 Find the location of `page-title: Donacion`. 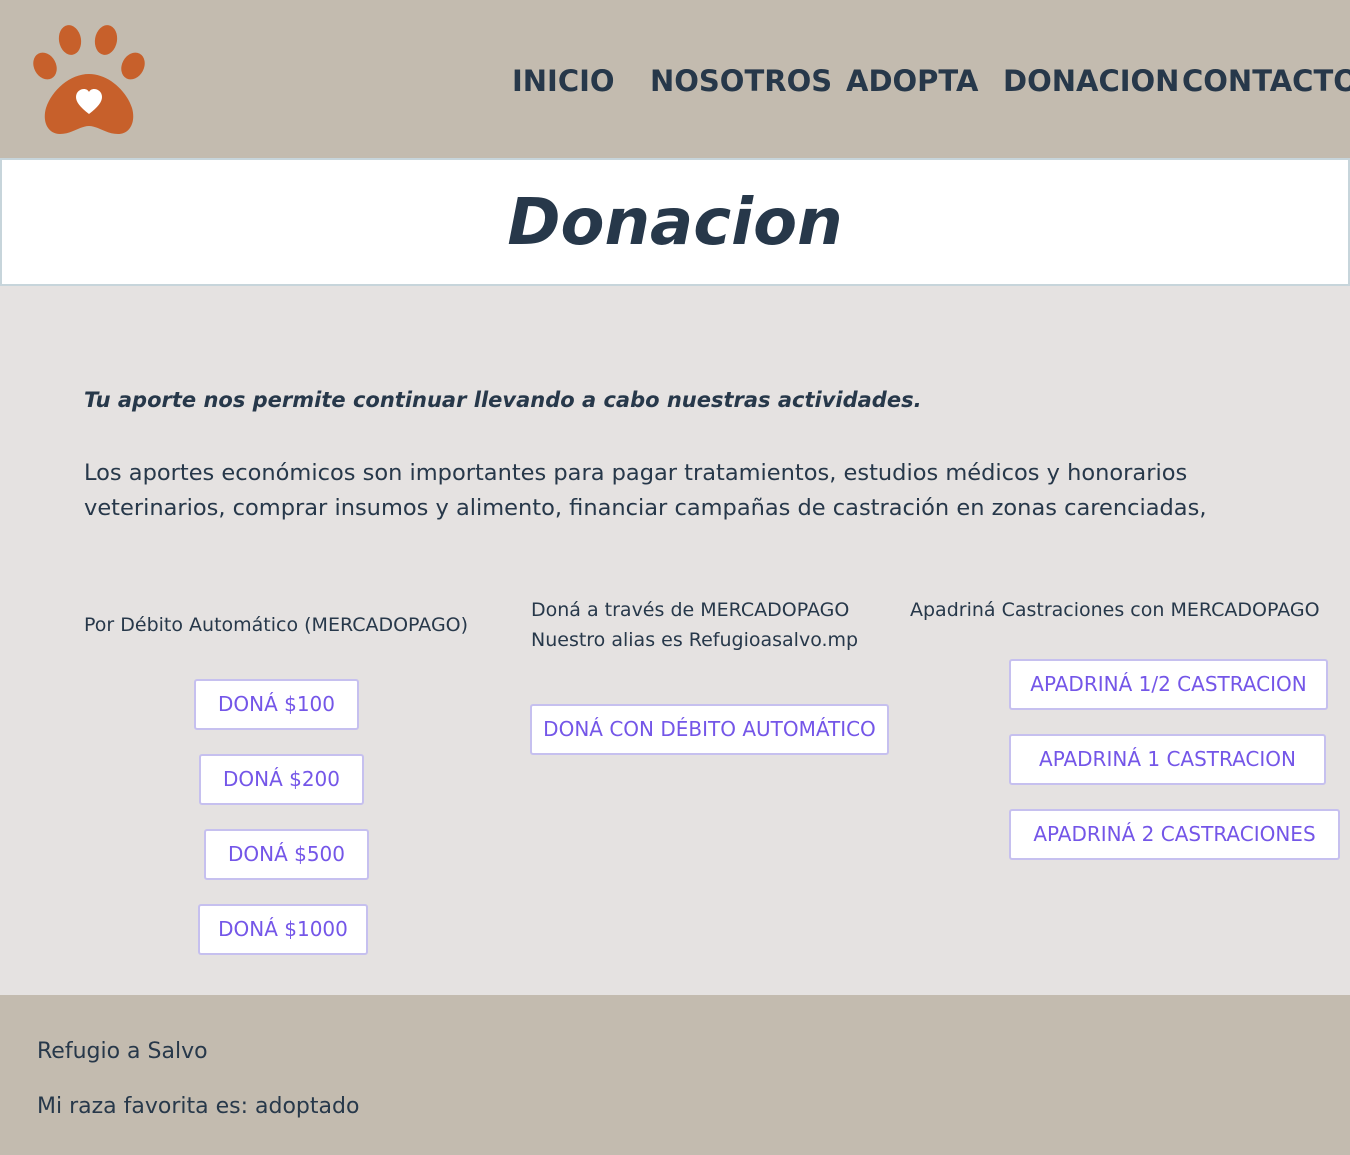

page-title: Donacion is located at coordinates (675, 223).